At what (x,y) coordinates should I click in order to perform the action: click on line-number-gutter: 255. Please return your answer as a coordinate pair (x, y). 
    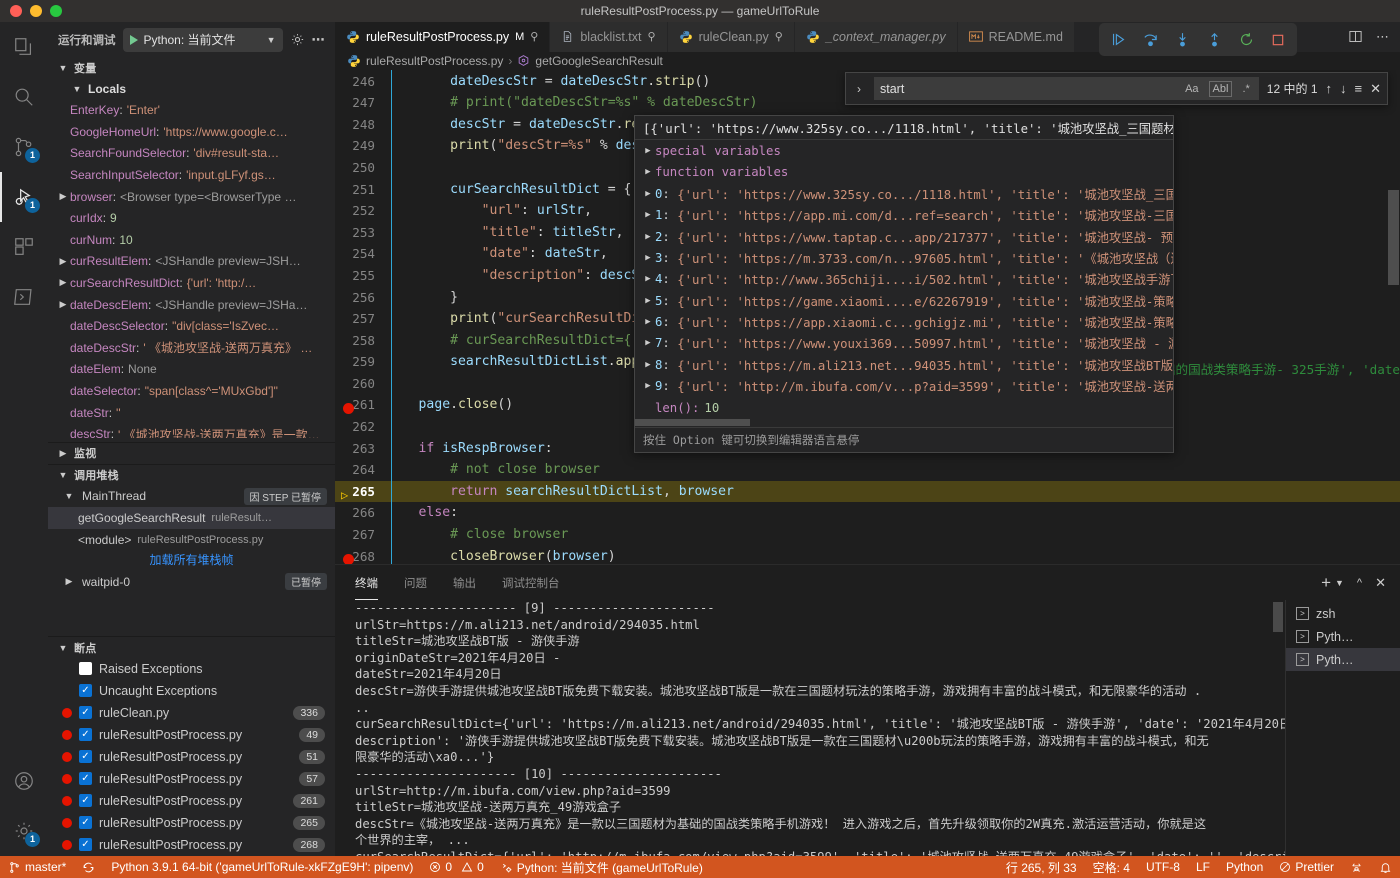
    Looking at the image, I should click on (361, 275).